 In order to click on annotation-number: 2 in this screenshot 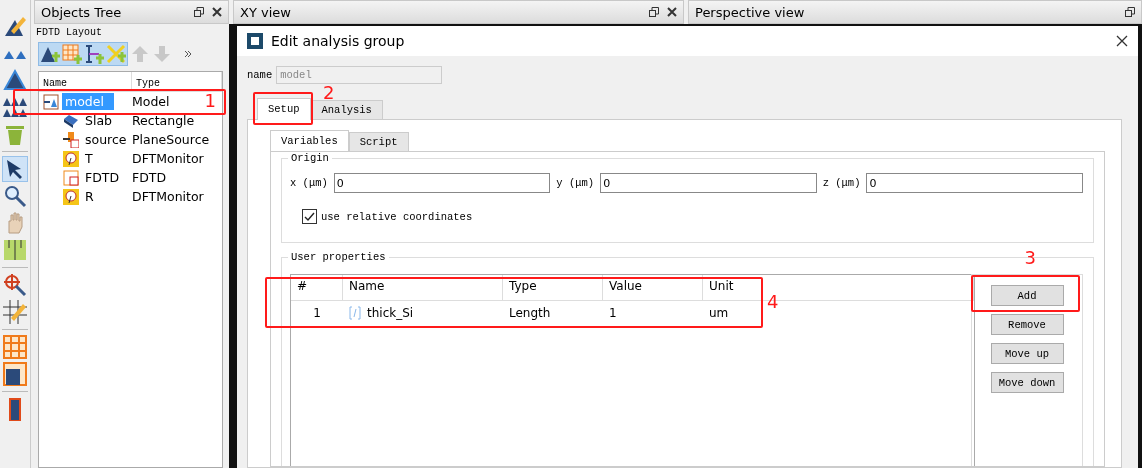, I will do `click(329, 93)`.